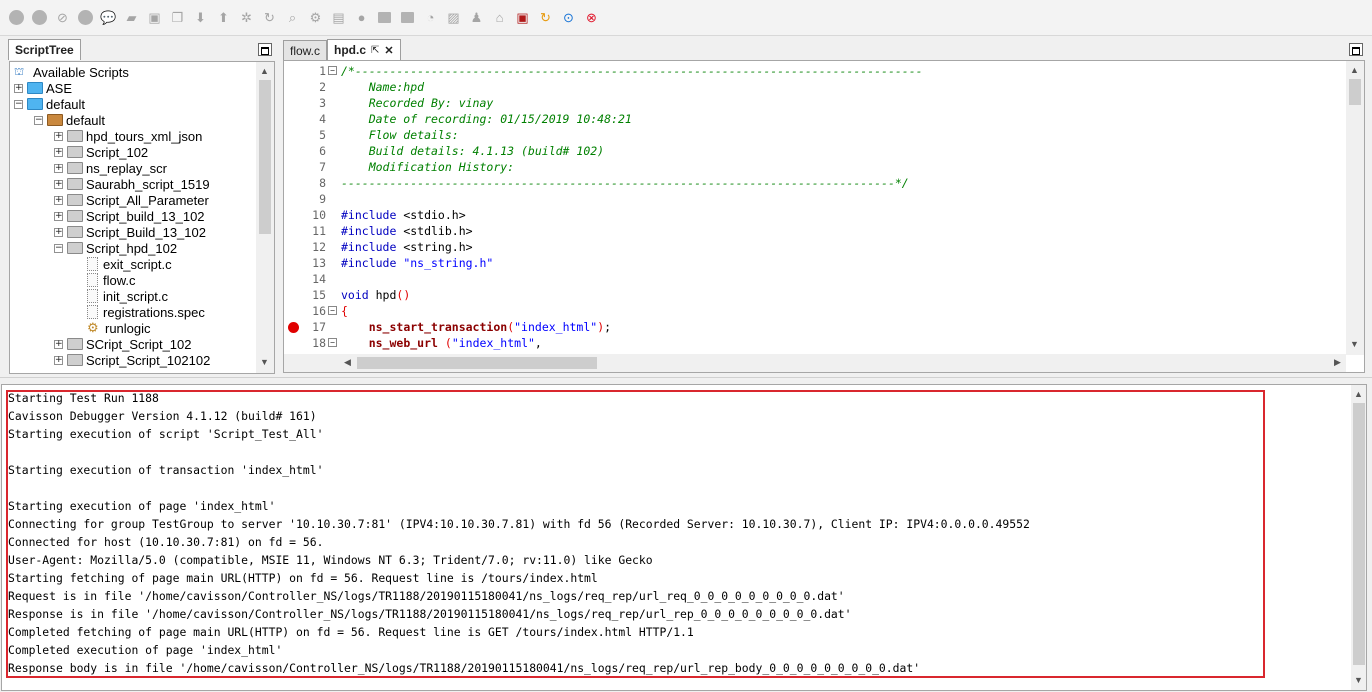 Image resolution: width=1372 pixels, height=692 pixels. I want to click on redo-icon: ↻, so click(545, 17).